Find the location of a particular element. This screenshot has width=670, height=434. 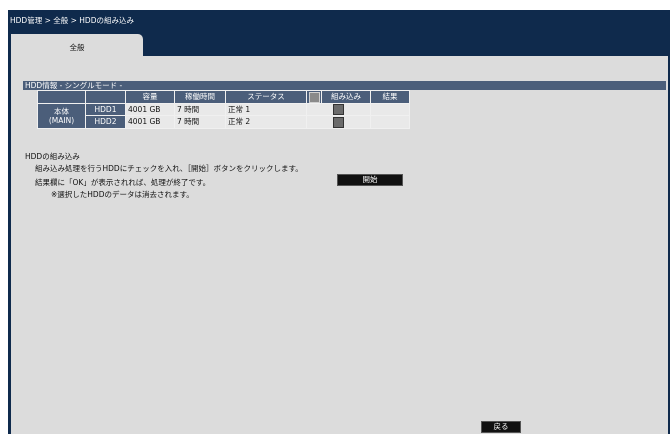

checkbox-icon is located at coordinates (314, 97).